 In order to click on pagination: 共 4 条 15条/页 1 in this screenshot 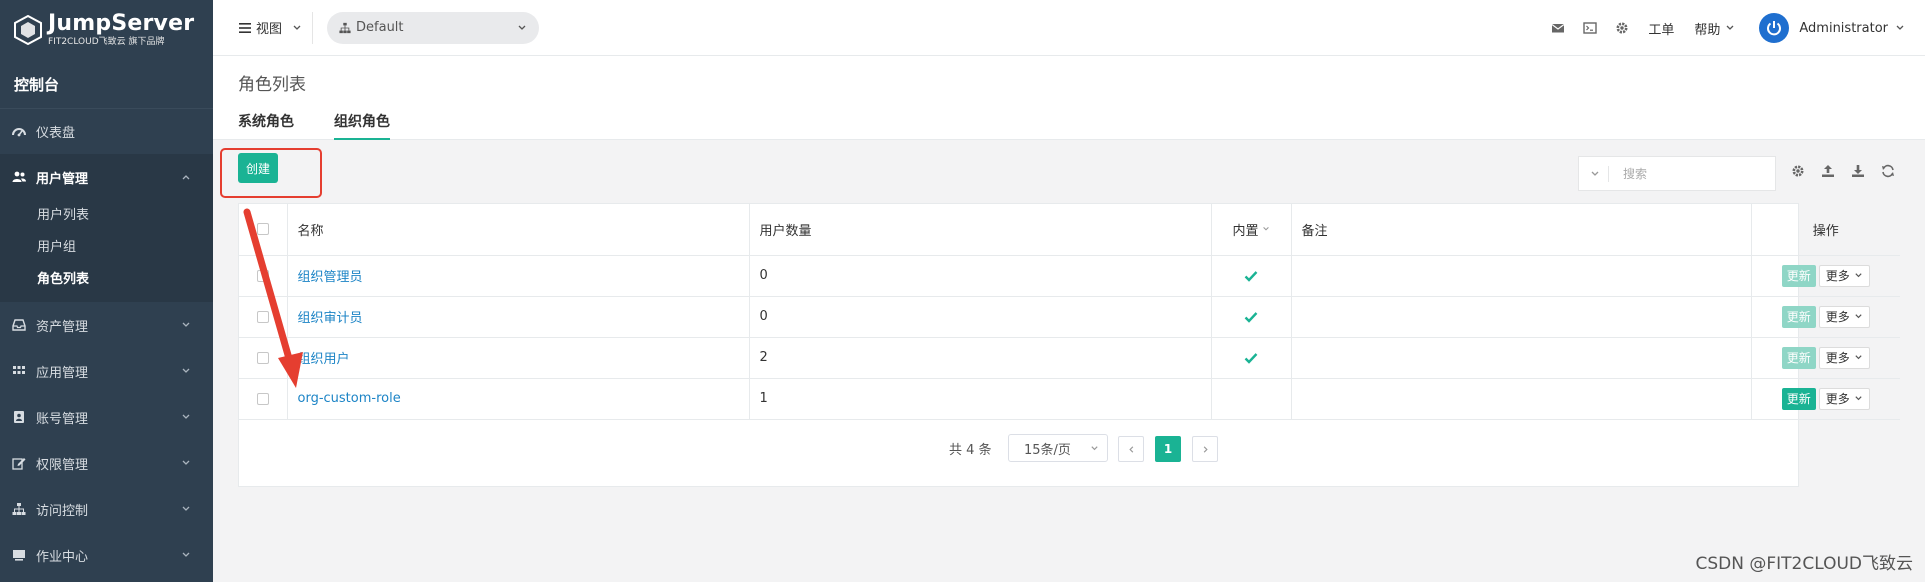, I will do `click(1018, 448)`.